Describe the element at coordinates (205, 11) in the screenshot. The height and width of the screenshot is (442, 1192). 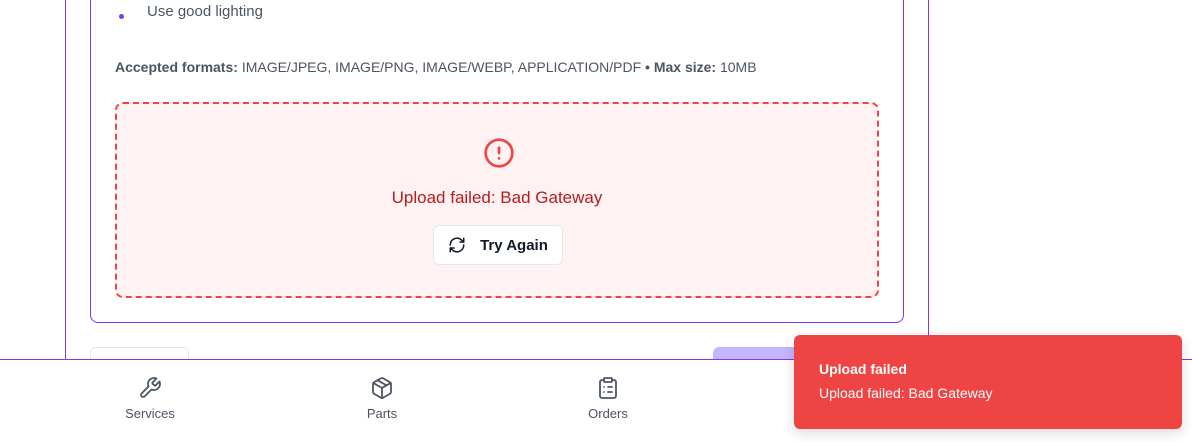
I see `tip-text: Use good lighting` at that location.